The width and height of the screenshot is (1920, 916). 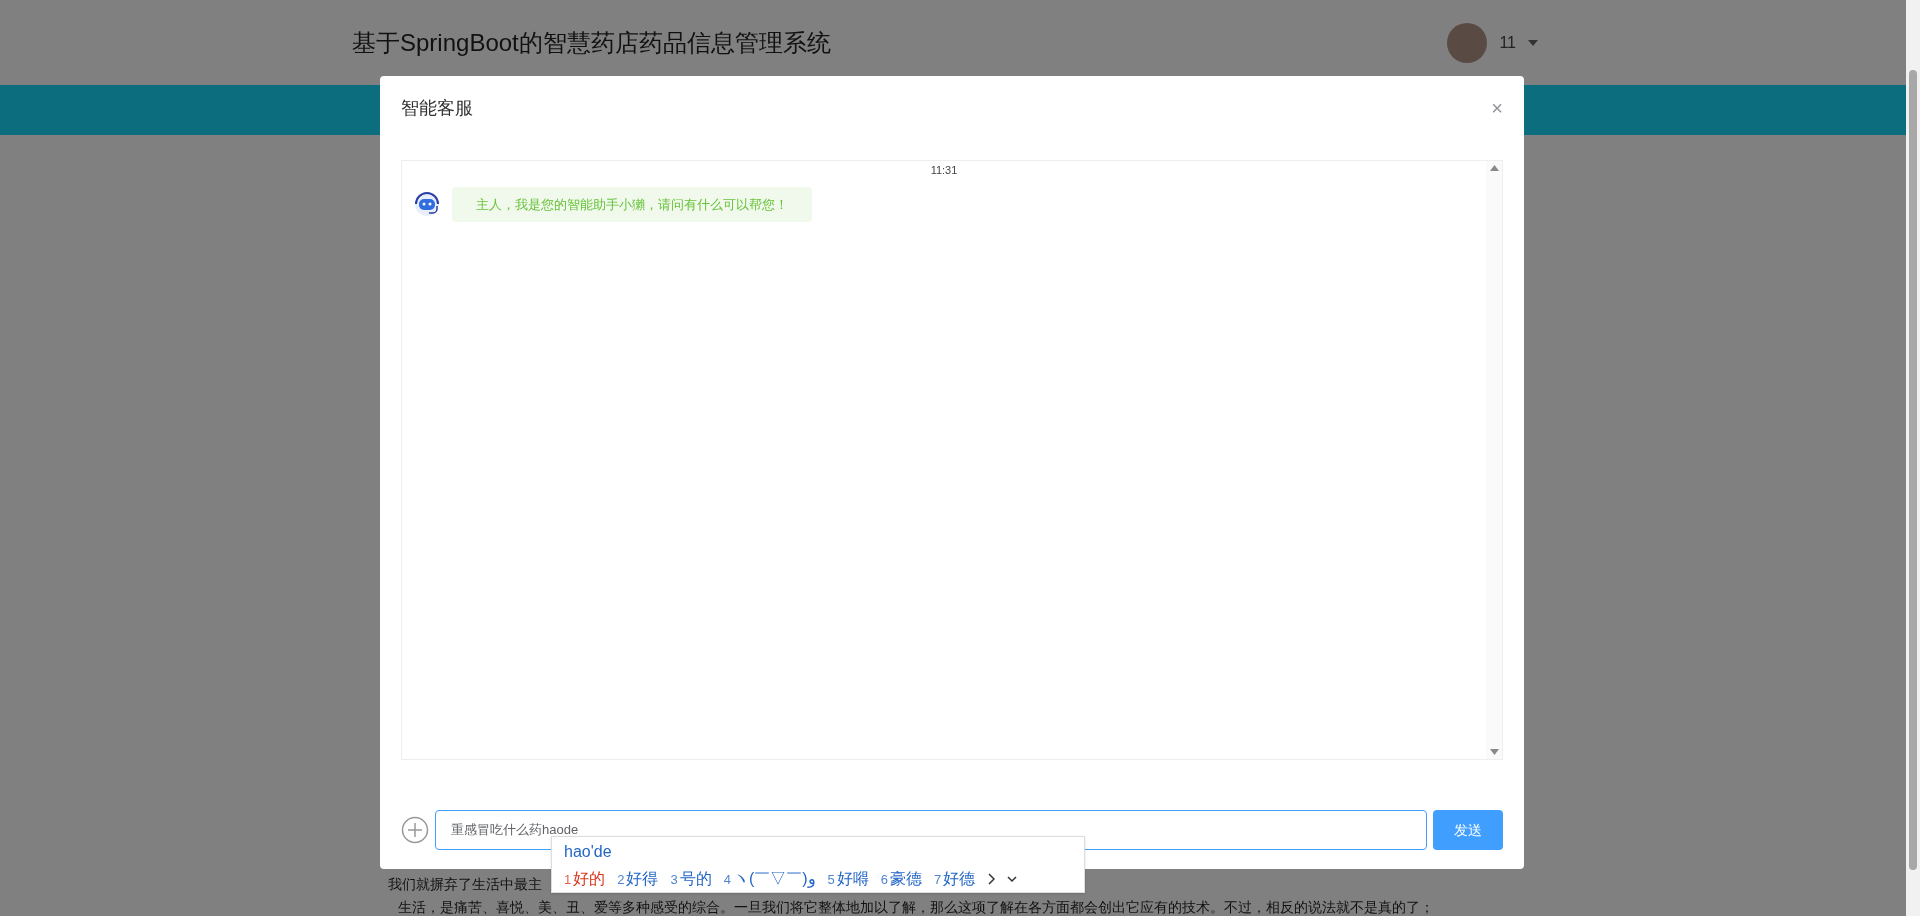 What do you see at coordinates (848, 879) in the screenshot?
I see `ime-candidate: 5 好嘚` at bounding box center [848, 879].